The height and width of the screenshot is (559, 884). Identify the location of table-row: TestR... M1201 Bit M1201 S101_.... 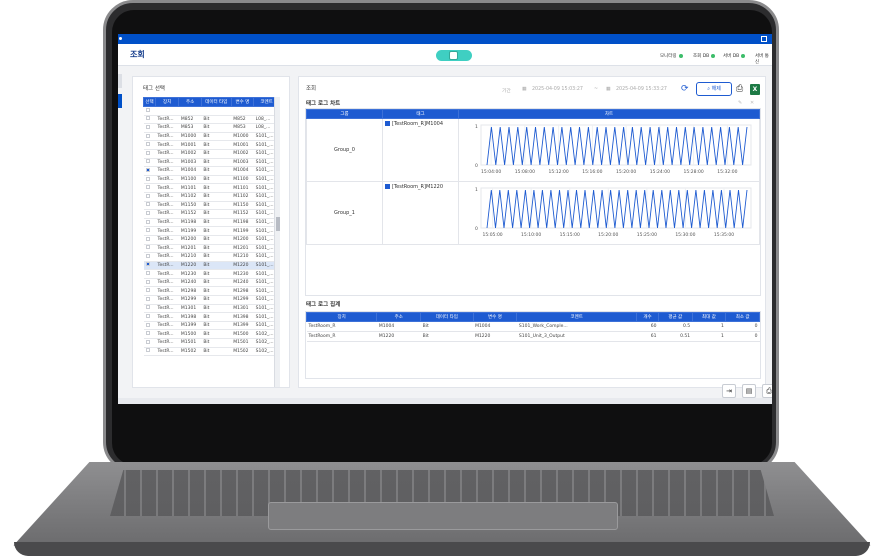
(211, 249).